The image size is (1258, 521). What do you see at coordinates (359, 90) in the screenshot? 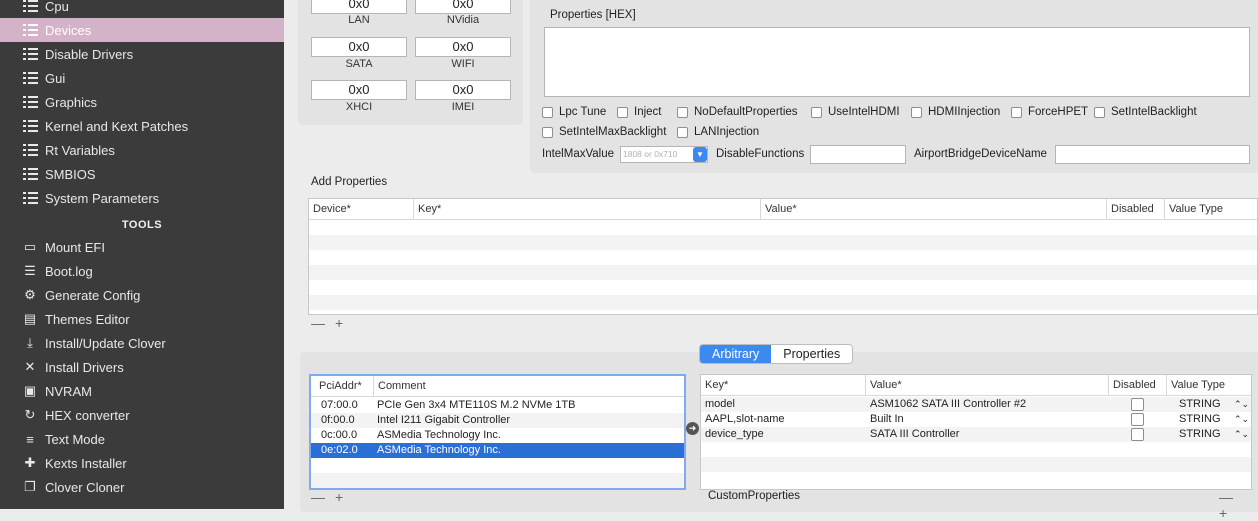
I see `fake-id-xhci-field: 0x0` at bounding box center [359, 90].